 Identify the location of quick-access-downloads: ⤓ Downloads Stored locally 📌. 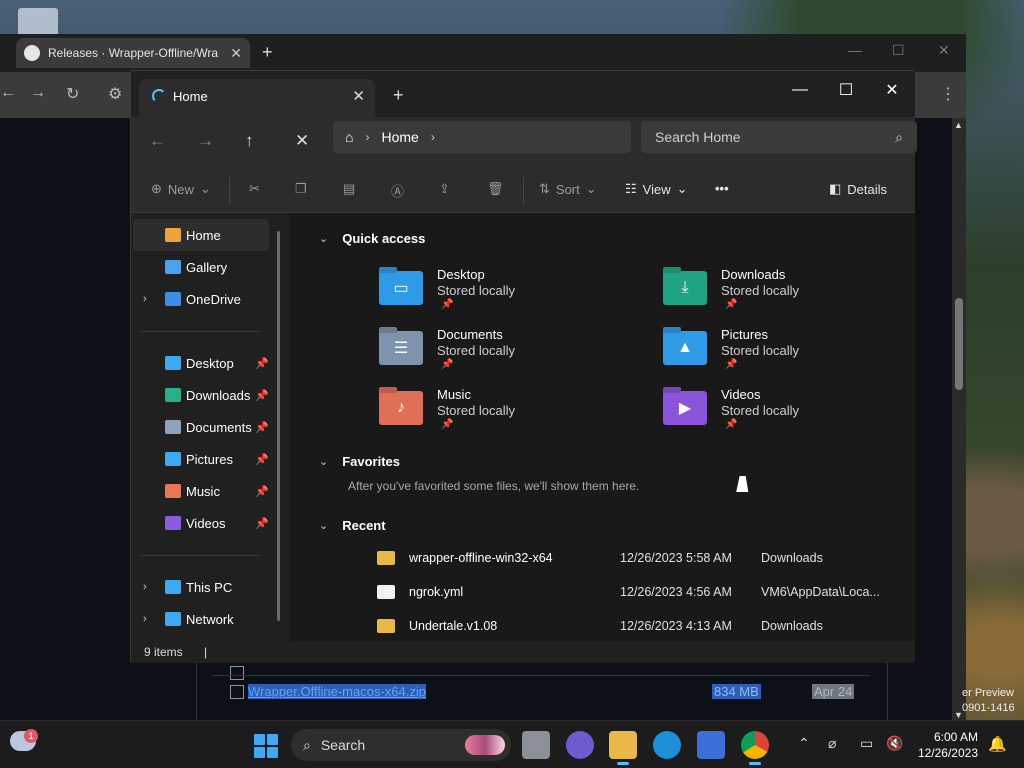
(793, 295).